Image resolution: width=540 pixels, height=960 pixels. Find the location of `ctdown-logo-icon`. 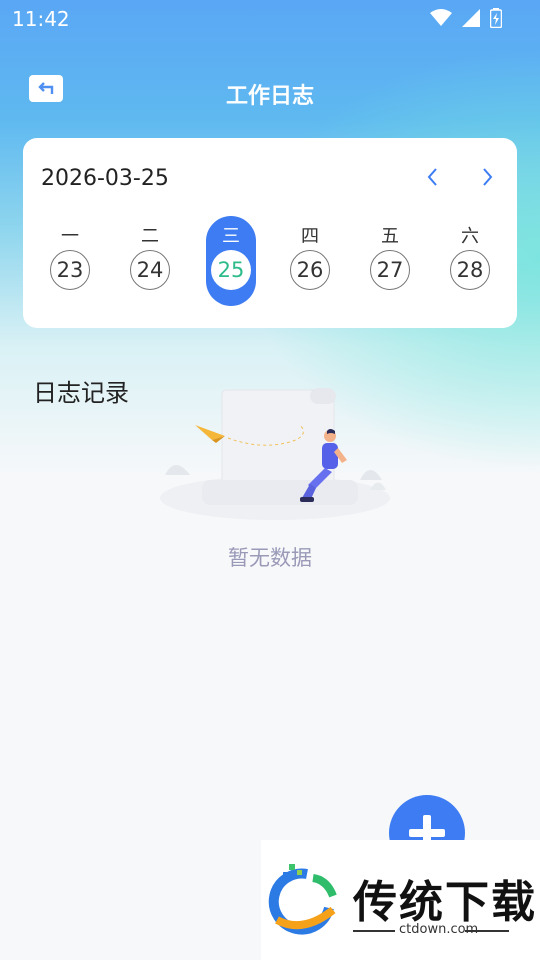

ctdown-logo-icon is located at coordinates (302, 899).